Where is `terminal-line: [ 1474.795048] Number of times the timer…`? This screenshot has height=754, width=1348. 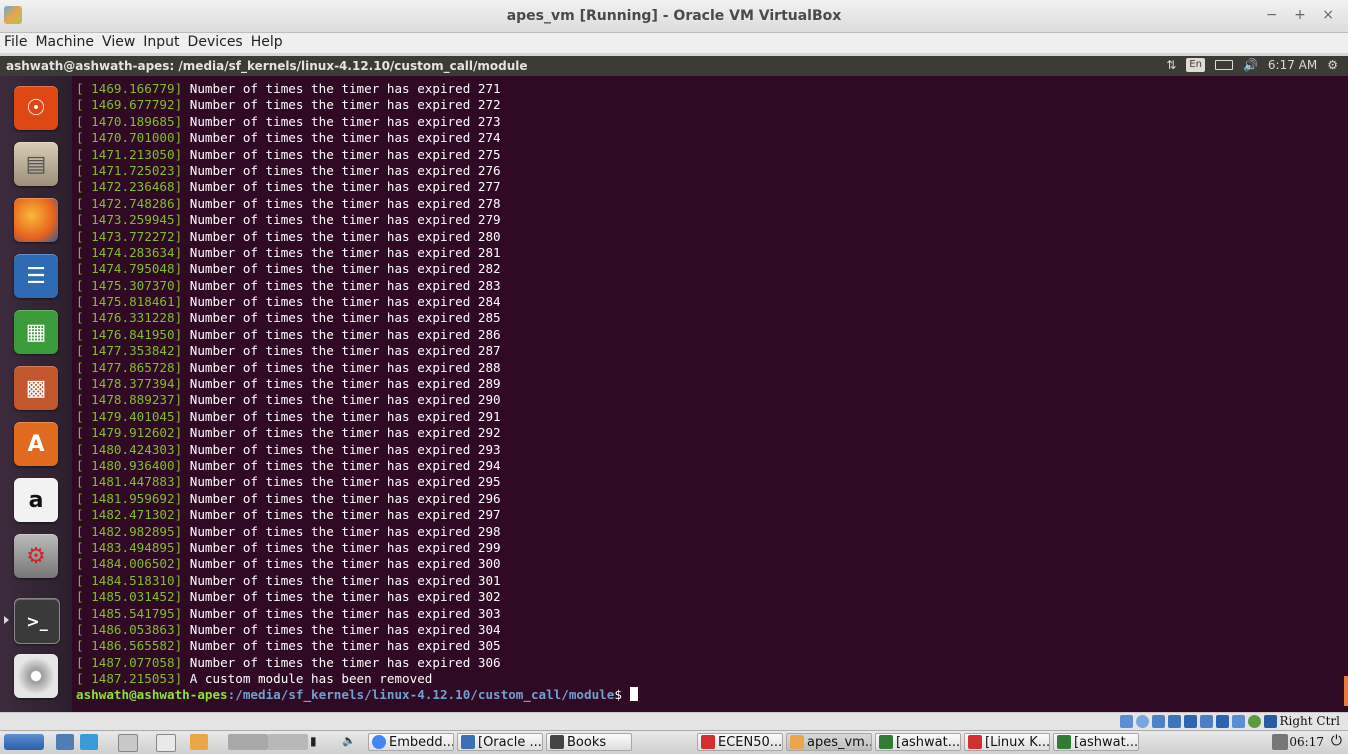 terminal-line: [ 1474.795048] Number of times the timer… is located at coordinates (357, 269).